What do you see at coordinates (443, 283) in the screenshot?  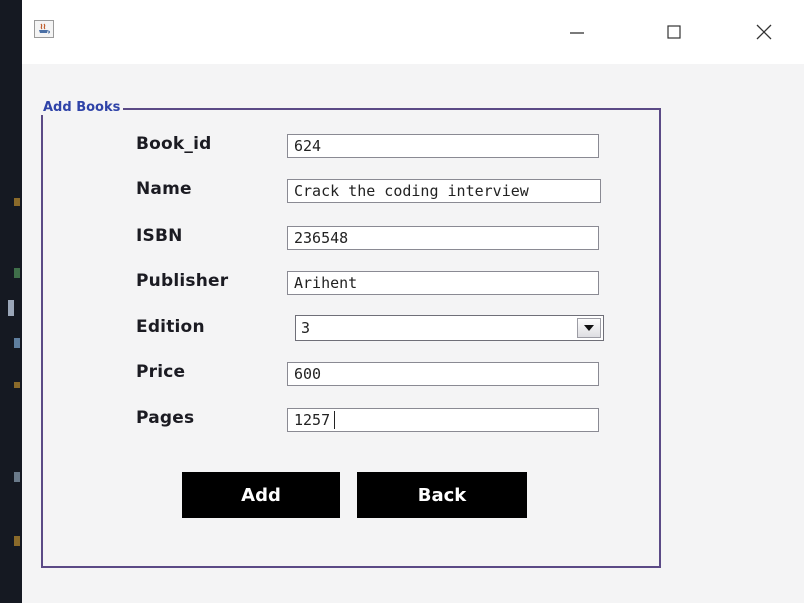 I see `publisher-input` at bounding box center [443, 283].